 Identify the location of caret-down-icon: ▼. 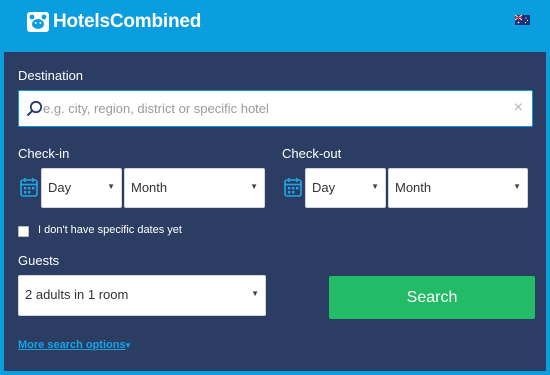
(128, 345).